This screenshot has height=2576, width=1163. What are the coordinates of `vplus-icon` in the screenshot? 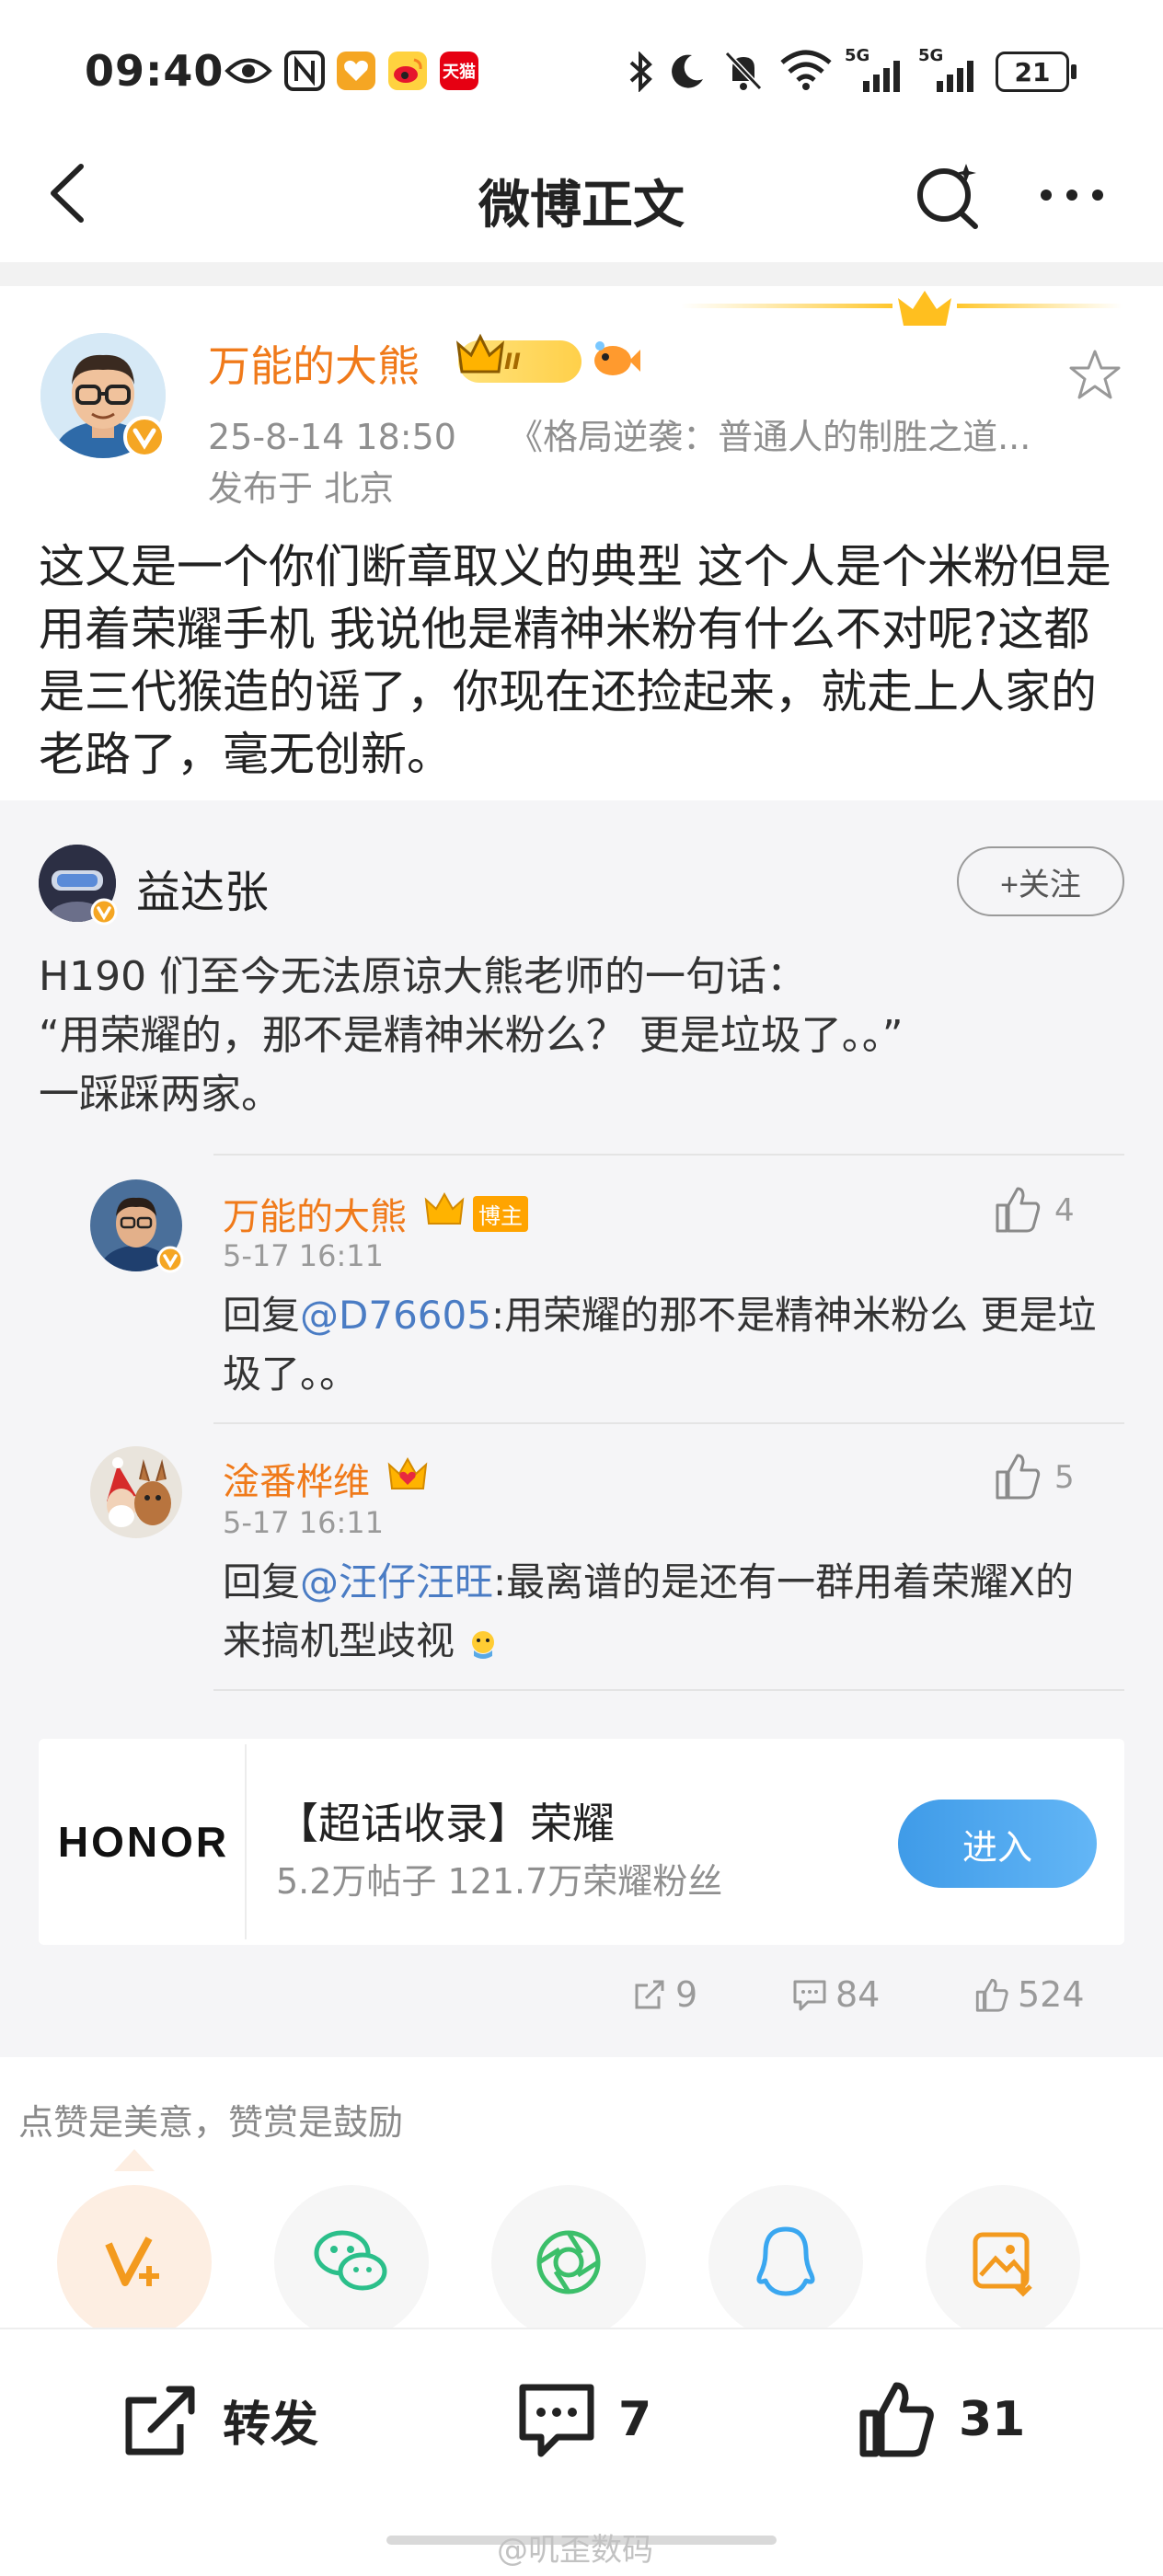 It's located at (132, 2261).